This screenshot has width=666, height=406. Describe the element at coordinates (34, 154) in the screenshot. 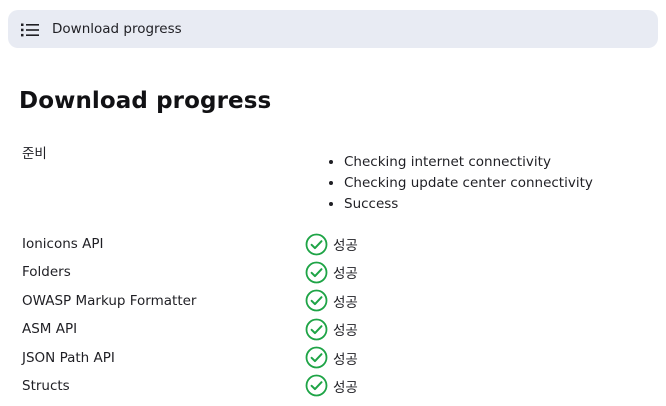

I see `preparation-label: 준비` at that location.